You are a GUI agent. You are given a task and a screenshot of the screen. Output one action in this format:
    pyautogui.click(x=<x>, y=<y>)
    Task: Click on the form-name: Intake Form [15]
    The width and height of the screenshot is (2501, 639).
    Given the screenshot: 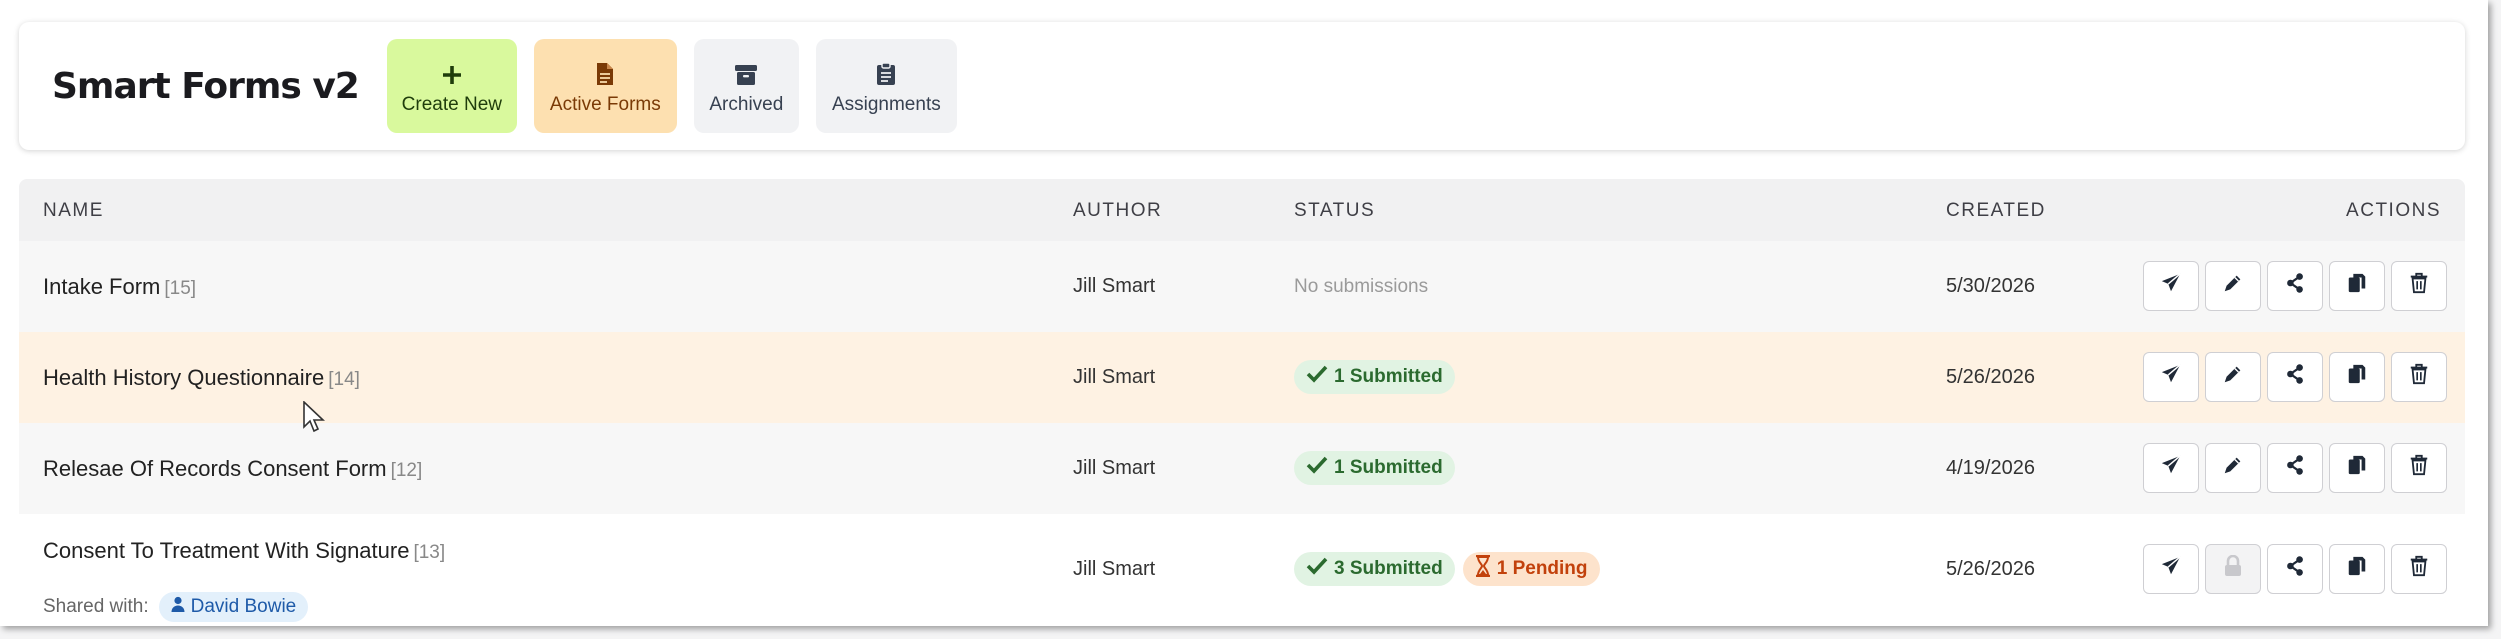 What is the action you would take?
    pyautogui.click(x=119, y=287)
    